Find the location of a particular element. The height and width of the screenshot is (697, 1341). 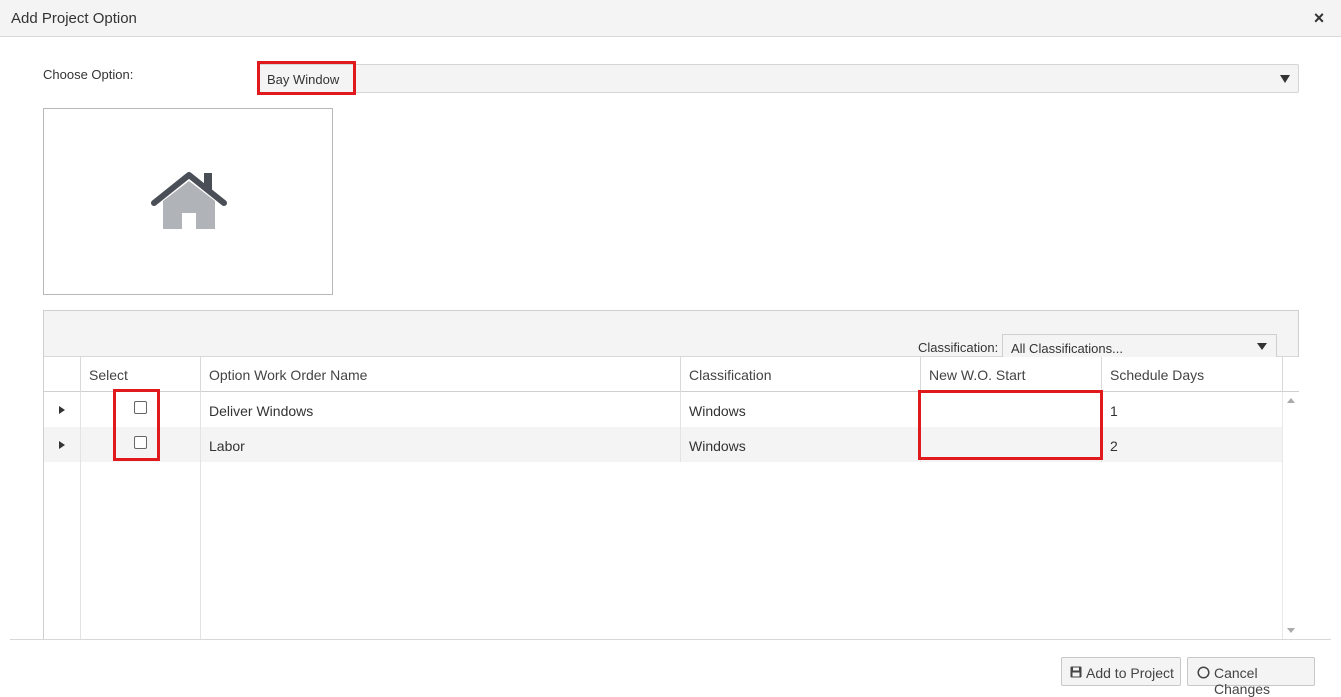

scroll-down-icon is located at coordinates (1291, 630).